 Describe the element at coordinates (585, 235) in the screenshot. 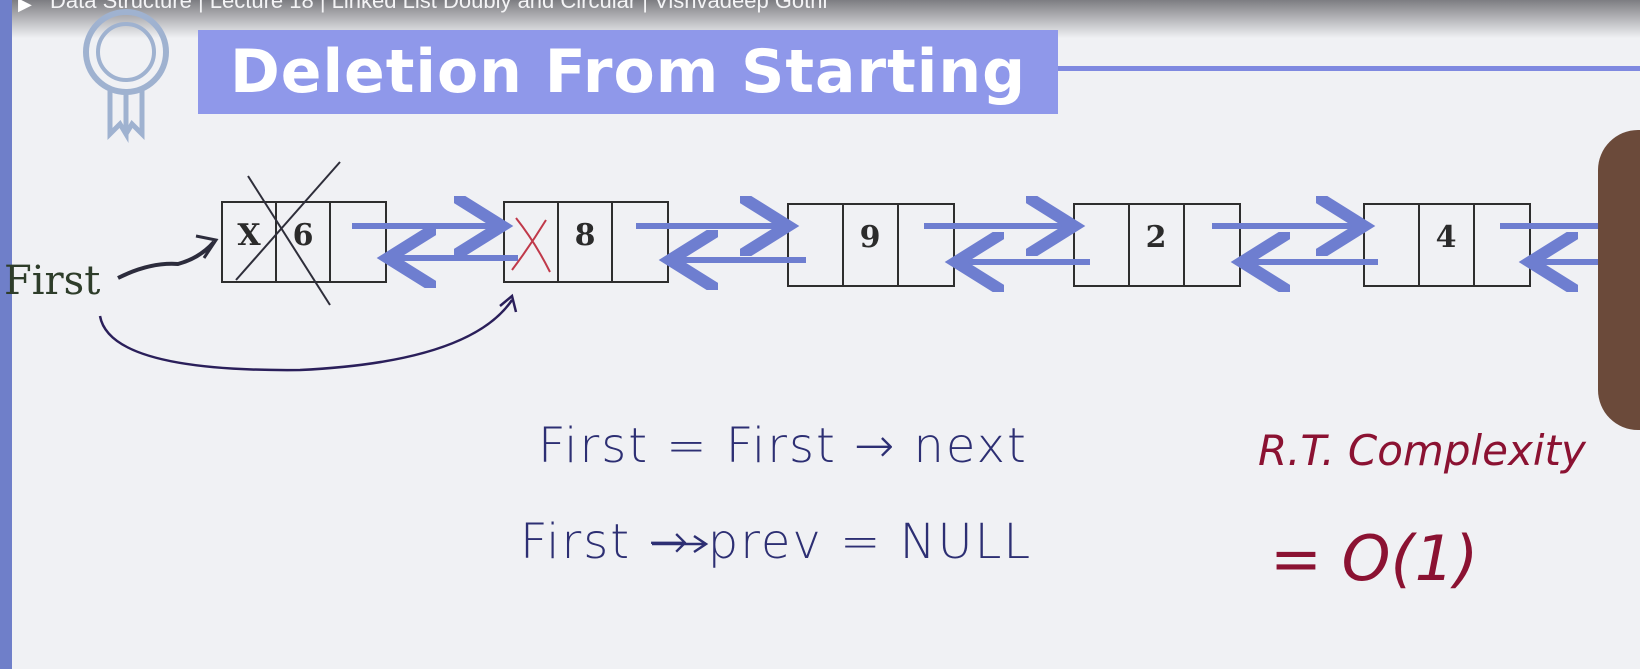

I see `node-value: 8` at that location.